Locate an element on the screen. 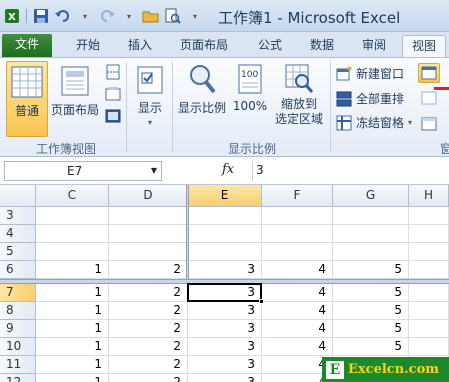  cell-g5 is located at coordinates (371, 252).